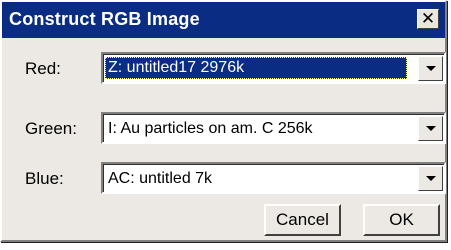 Image resolution: width=451 pixels, height=250 pixels. What do you see at coordinates (104, 19) in the screenshot?
I see `dialog-title: Construct RGB Image` at bounding box center [104, 19].